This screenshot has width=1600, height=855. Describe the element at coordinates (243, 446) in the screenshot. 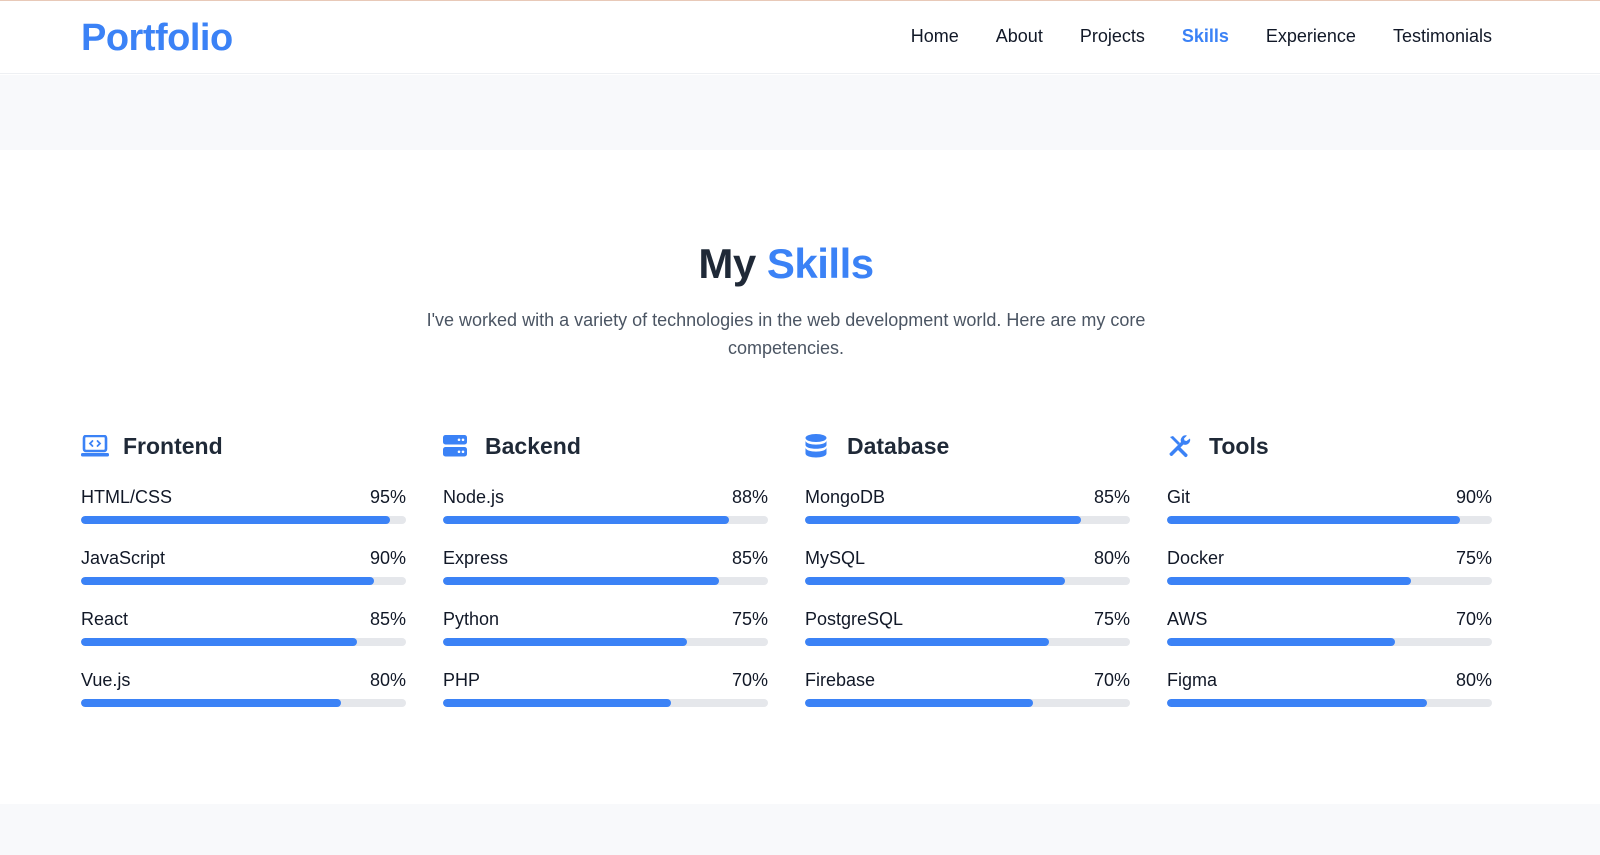

I see `category-header: Frontend` at that location.